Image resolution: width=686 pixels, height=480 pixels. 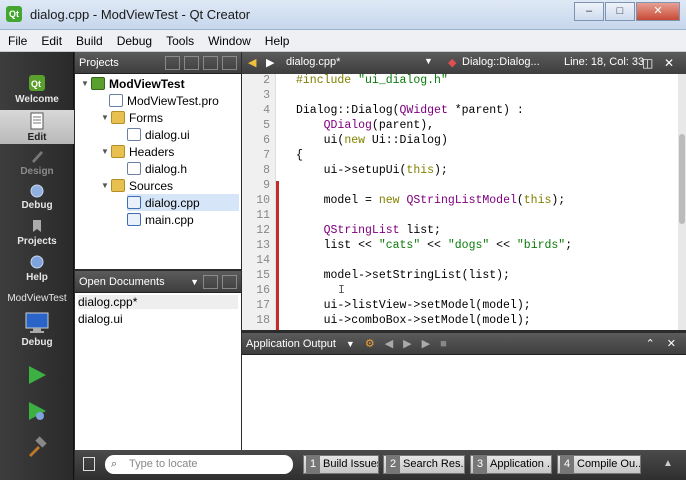 I want to click on back-arrow-icon: ◀, so click(x=252, y=62).